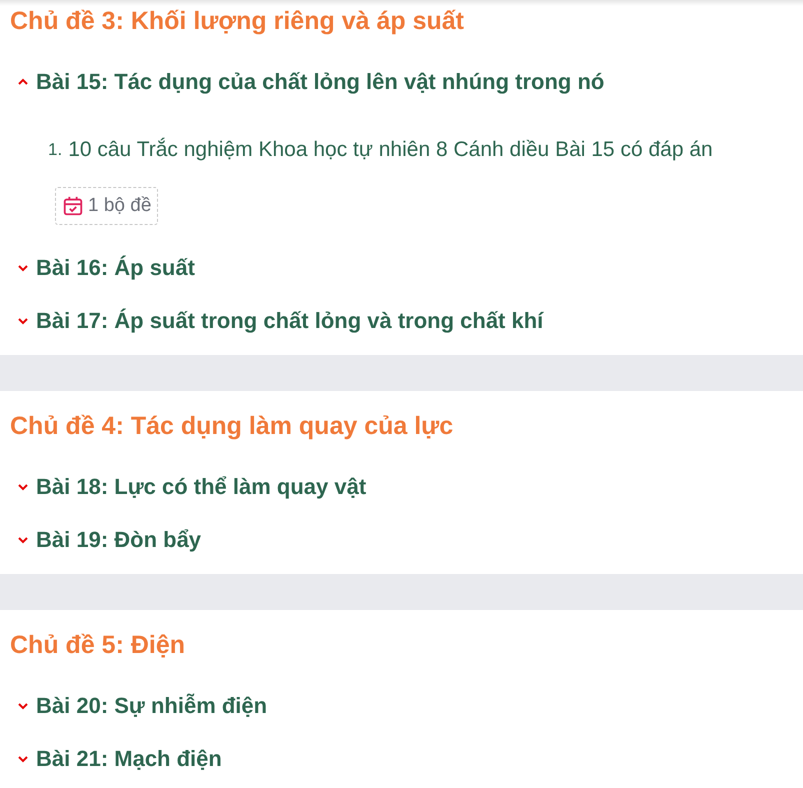  I want to click on lesson-toggle: Bài 20: Sự nhiễm điện, so click(139, 705).